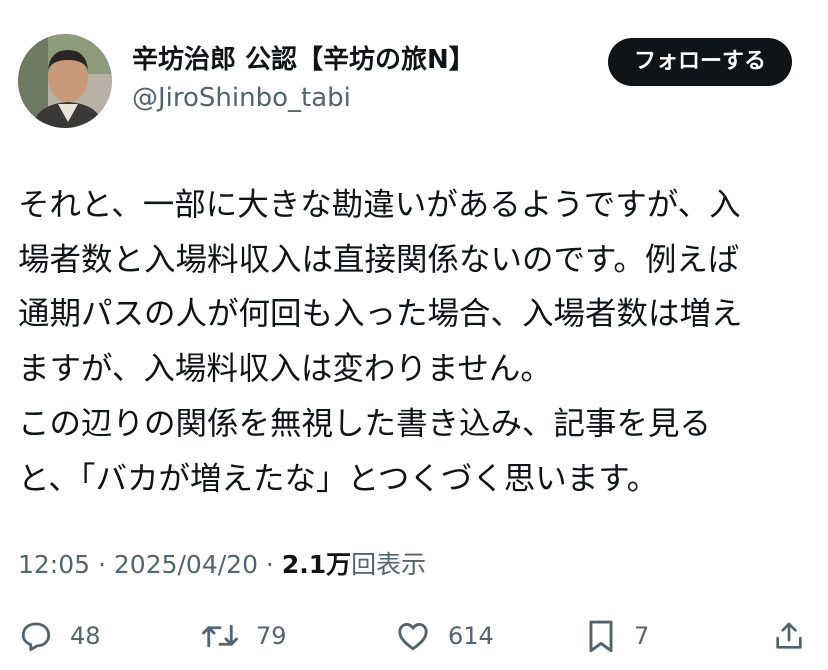 Image resolution: width=828 pixels, height=670 pixels. I want to click on views-label: 回表示, so click(389, 564).